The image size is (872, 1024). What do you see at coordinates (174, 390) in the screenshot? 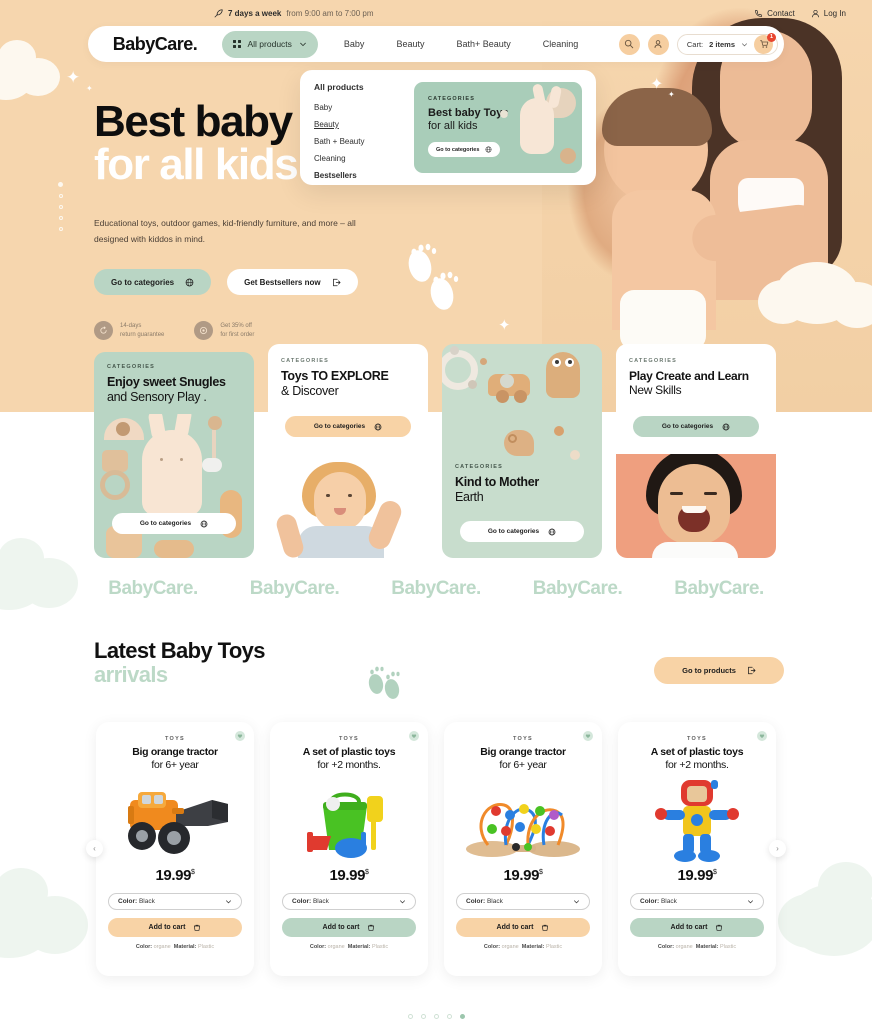
I see `category-title: Enjoy sweet Snugles and Sensory Play .` at bounding box center [174, 390].